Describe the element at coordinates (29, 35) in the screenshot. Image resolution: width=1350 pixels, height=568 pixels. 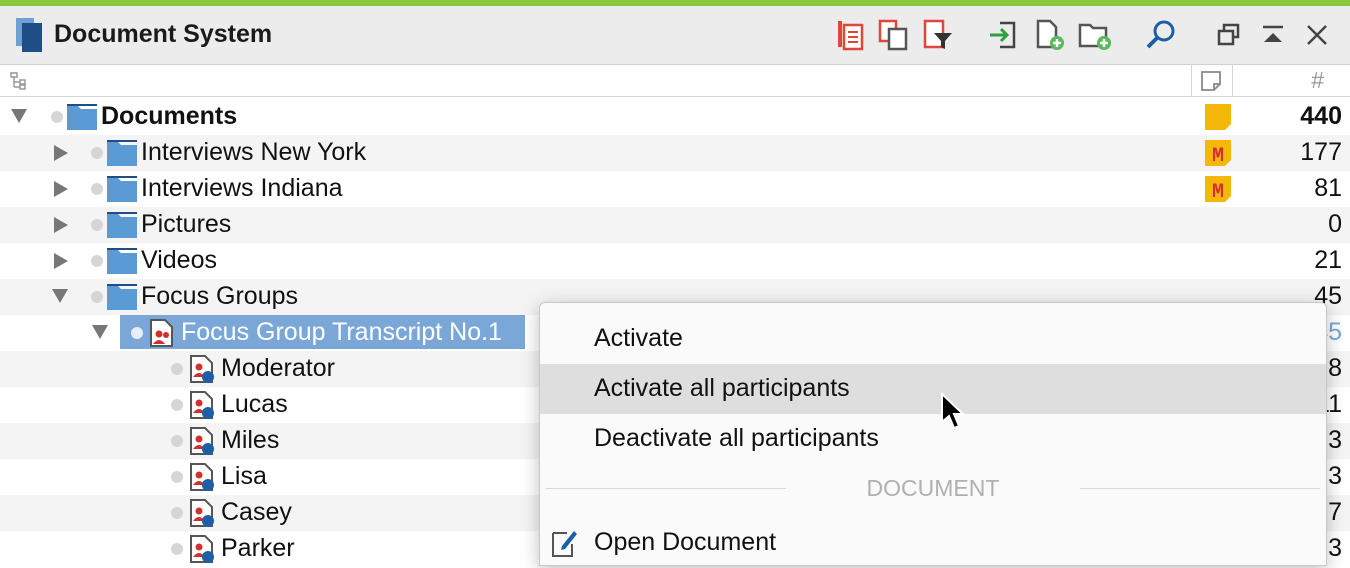
I see `document-system-icon` at that location.